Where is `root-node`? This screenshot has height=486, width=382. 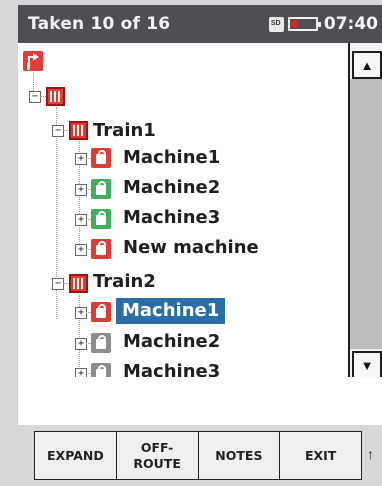
root-node is located at coordinates (35, 66).